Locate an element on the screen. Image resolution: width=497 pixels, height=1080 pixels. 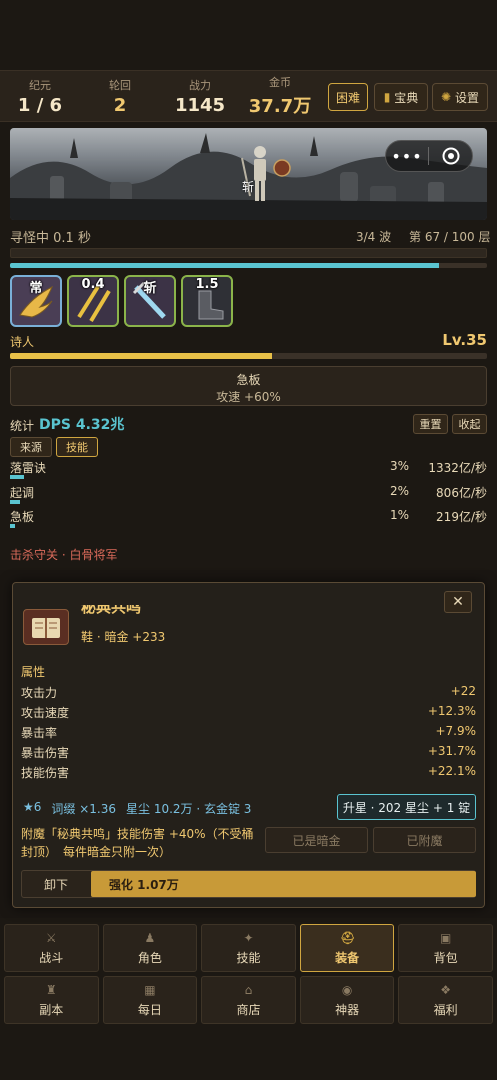
tab-source: 来源 is located at coordinates (31, 447).